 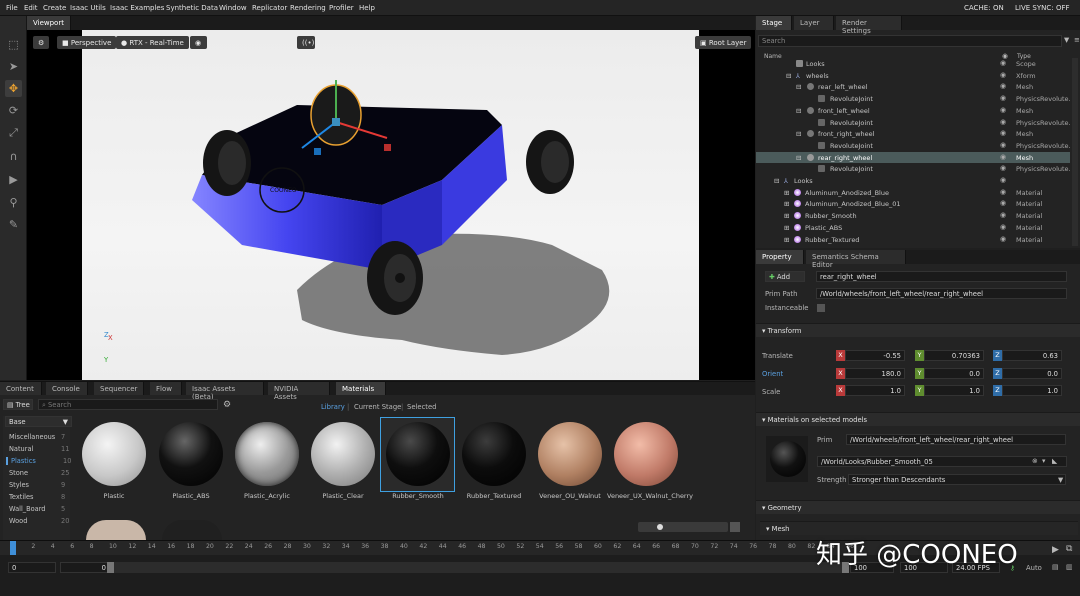 I want to click on transform-section-header: ▾ Transform, so click(x=918, y=330).